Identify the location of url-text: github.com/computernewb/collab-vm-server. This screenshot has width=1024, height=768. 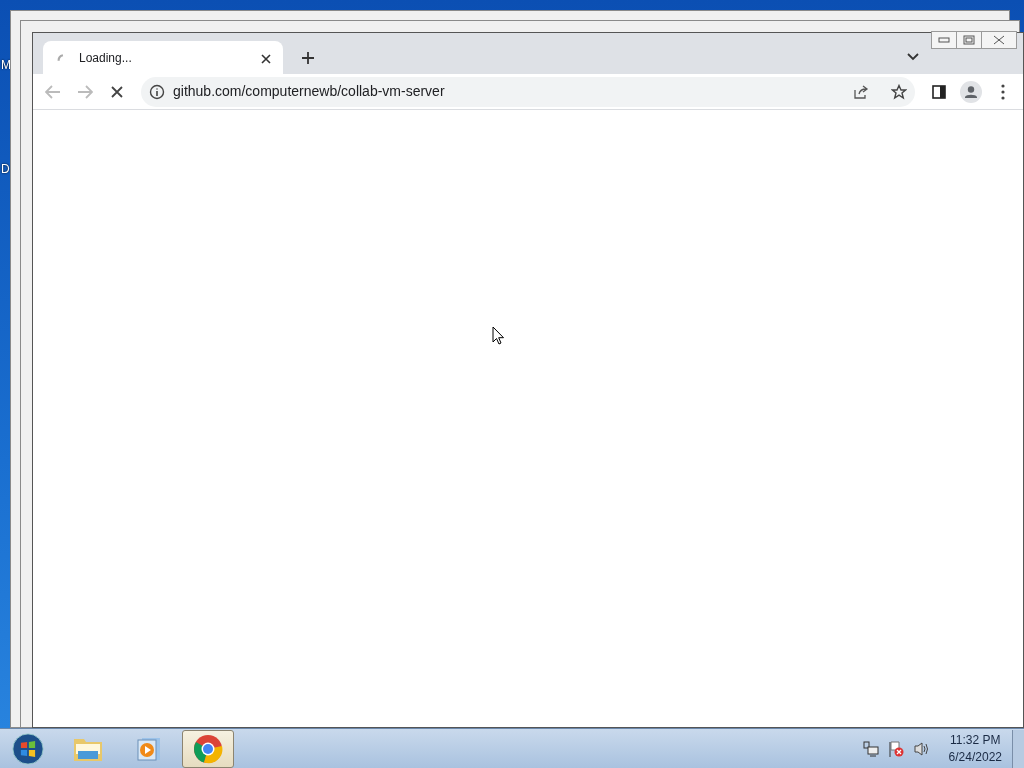
(309, 91).